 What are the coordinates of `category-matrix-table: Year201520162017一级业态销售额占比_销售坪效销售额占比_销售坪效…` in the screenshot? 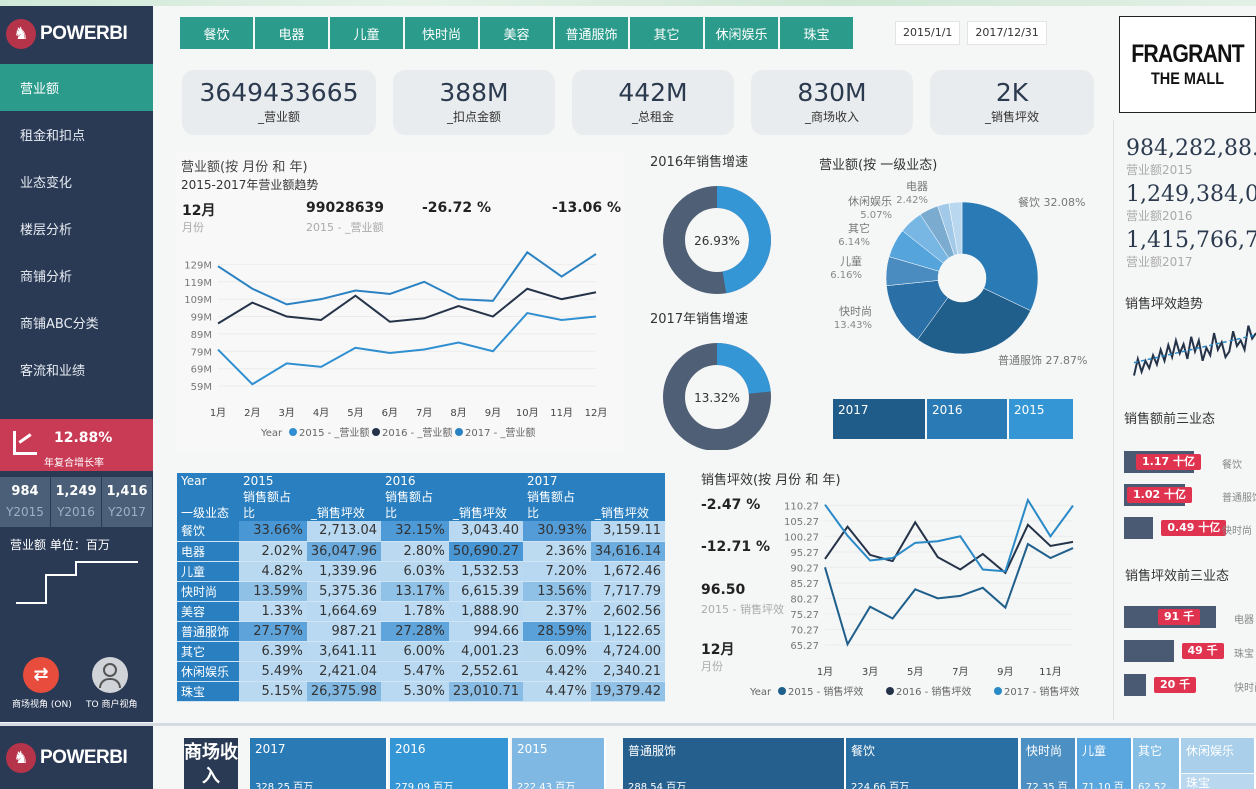 It's located at (421, 587).